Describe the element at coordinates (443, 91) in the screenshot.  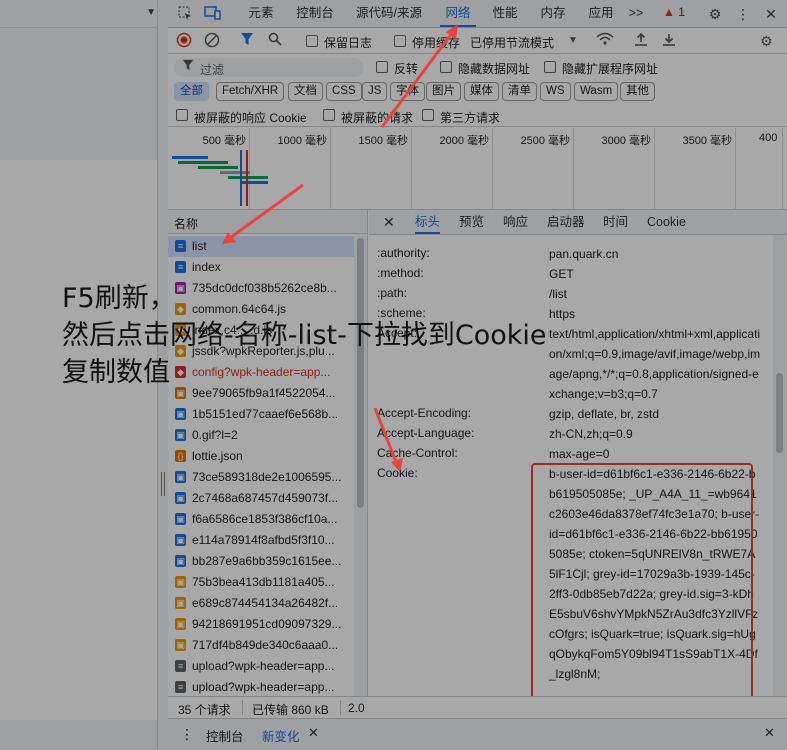
I see `type-filter-img: 图片` at that location.